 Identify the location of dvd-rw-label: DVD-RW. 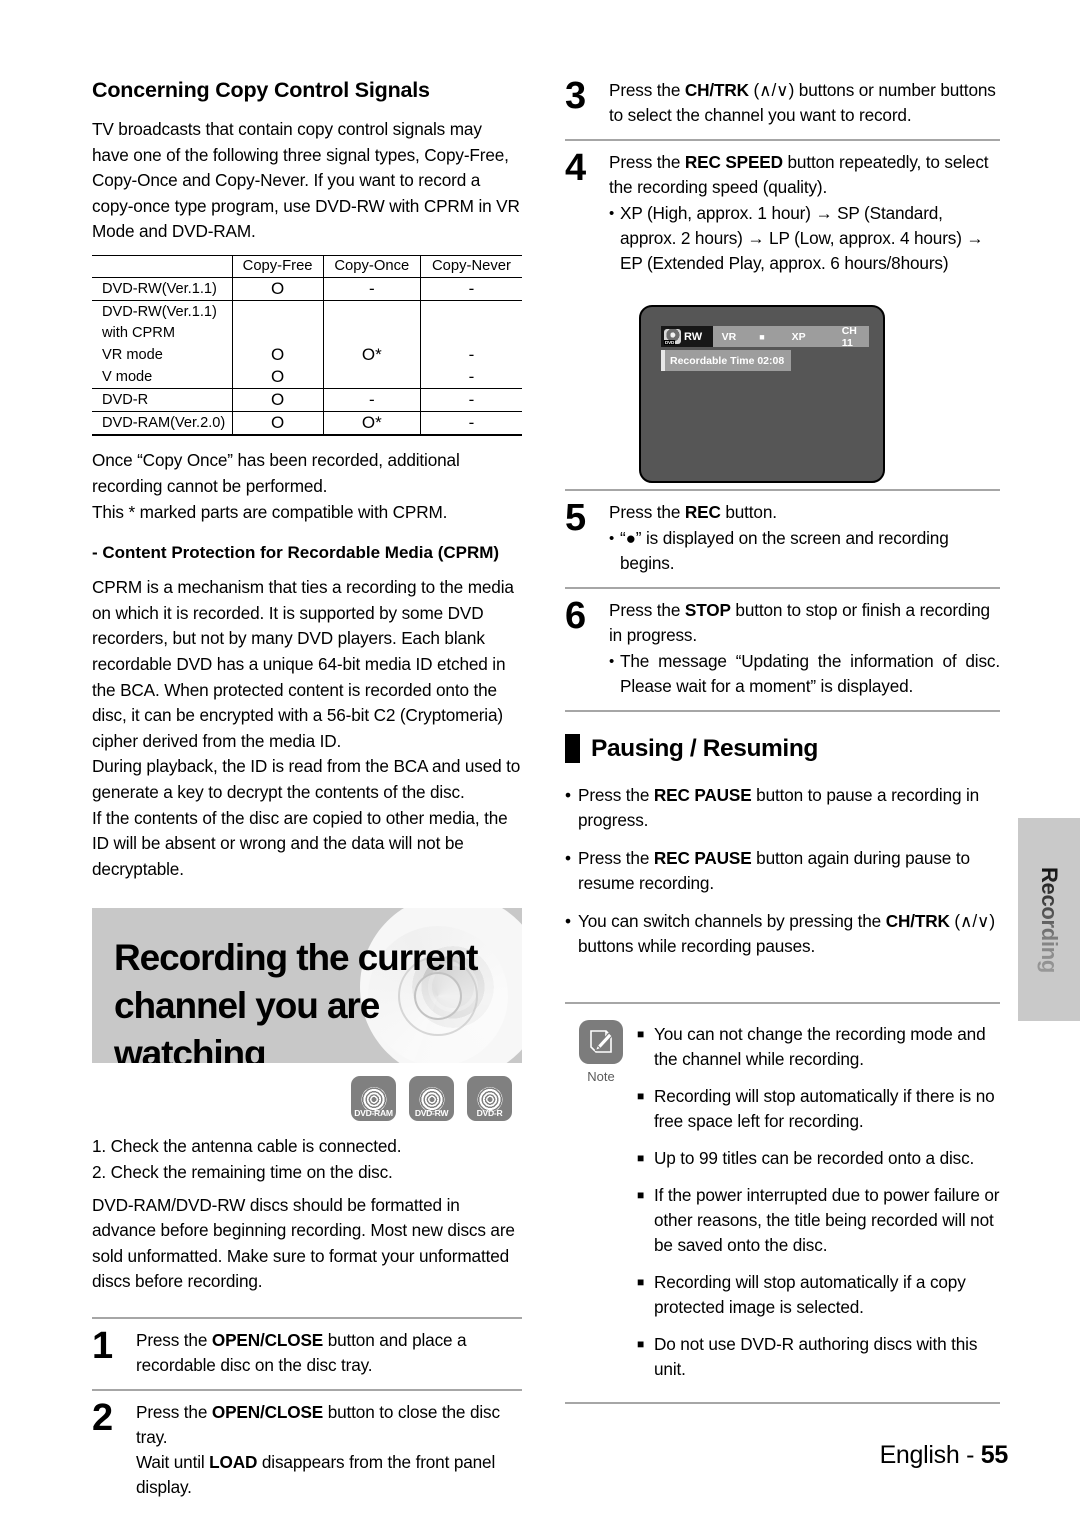
(431, 1113).